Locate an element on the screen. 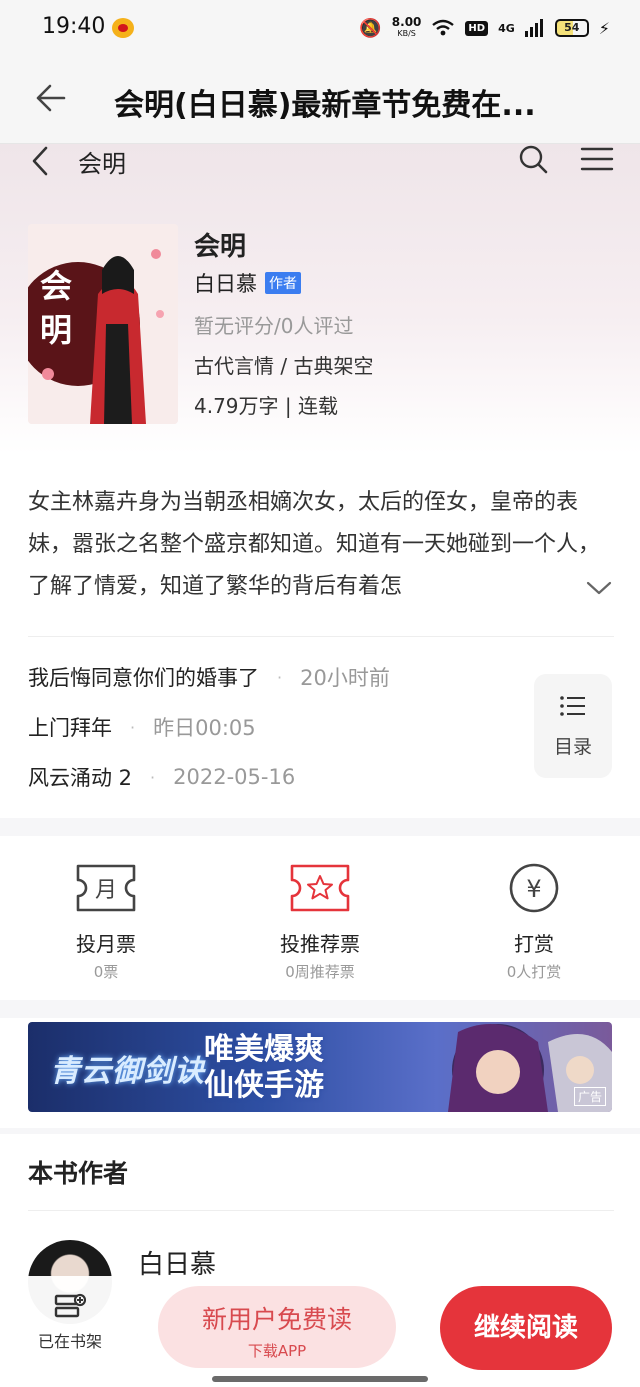 This screenshot has height=1387, width=640. network-speed-unit: KB/S is located at coordinates (406, 33).